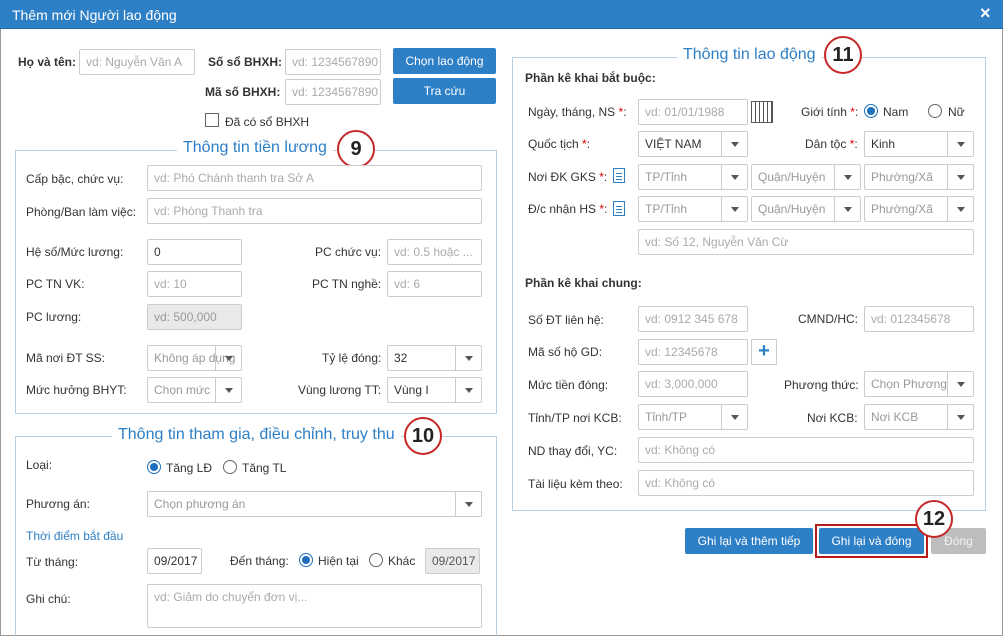 This screenshot has height=636, width=1003. I want to click on sdt-label: Số ĐT liên hệ:, so click(566, 320).